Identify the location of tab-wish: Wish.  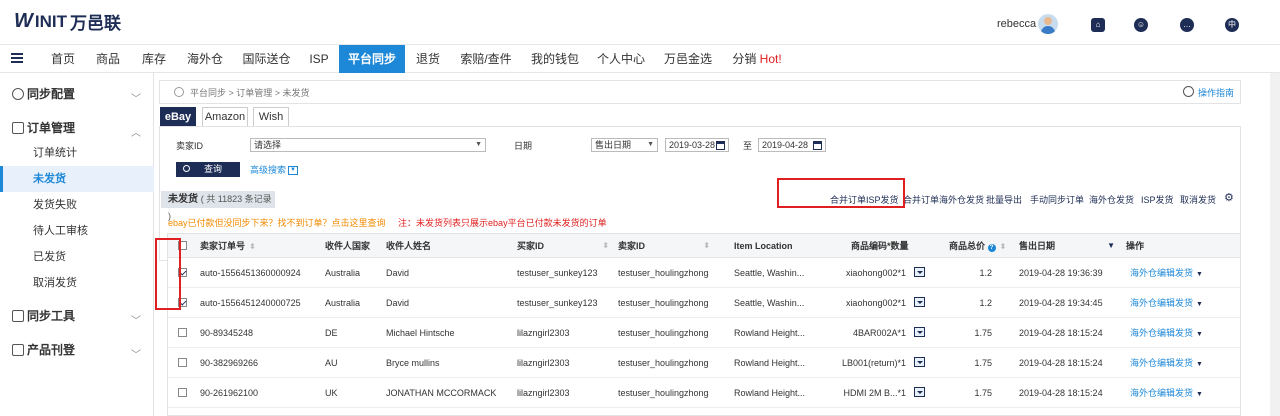
(271, 117).